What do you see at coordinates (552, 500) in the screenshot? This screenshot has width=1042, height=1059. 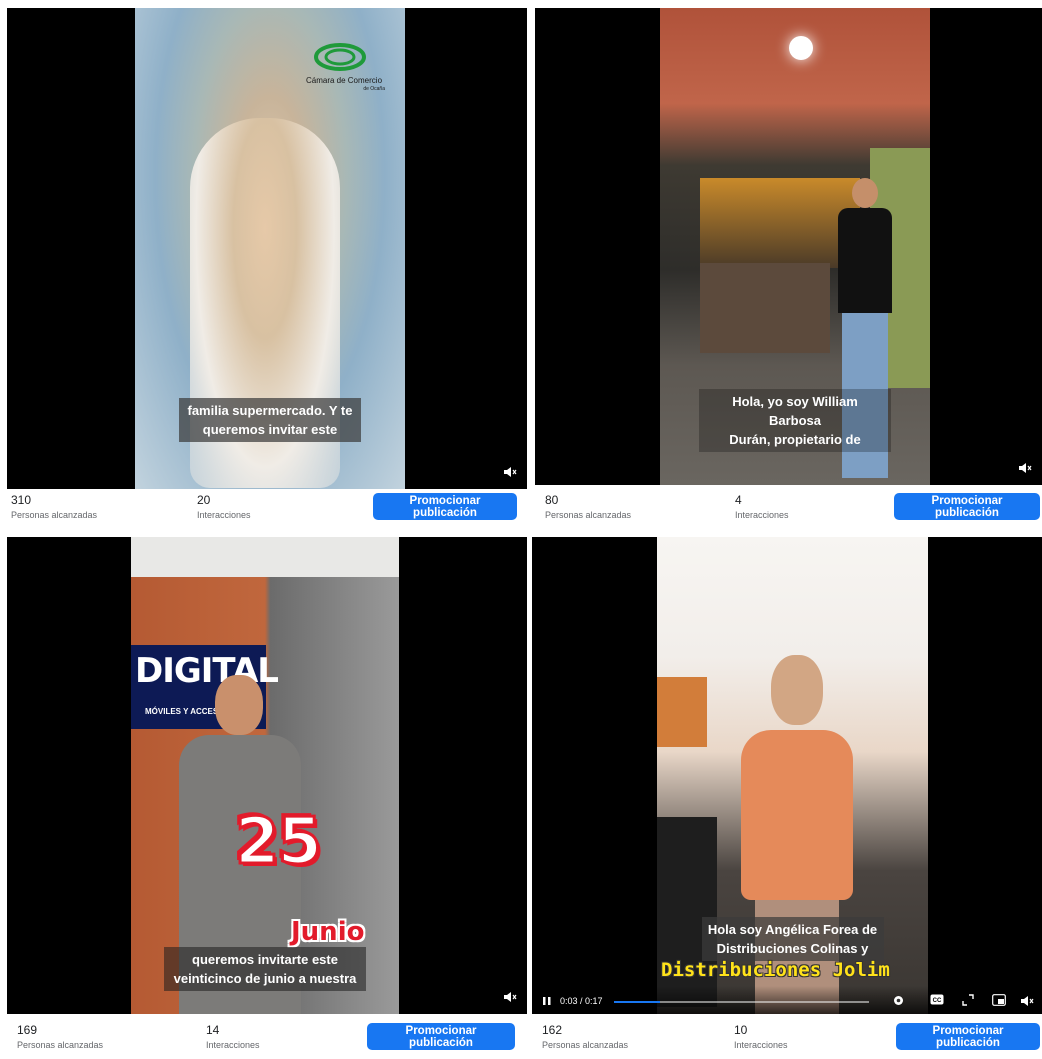 I see `reach-value: 80` at bounding box center [552, 500].